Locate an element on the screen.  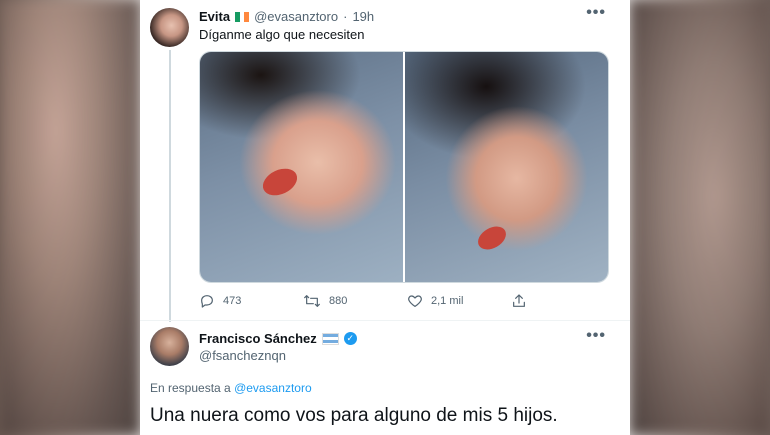
share-icon is located at coordinates (519, 300).